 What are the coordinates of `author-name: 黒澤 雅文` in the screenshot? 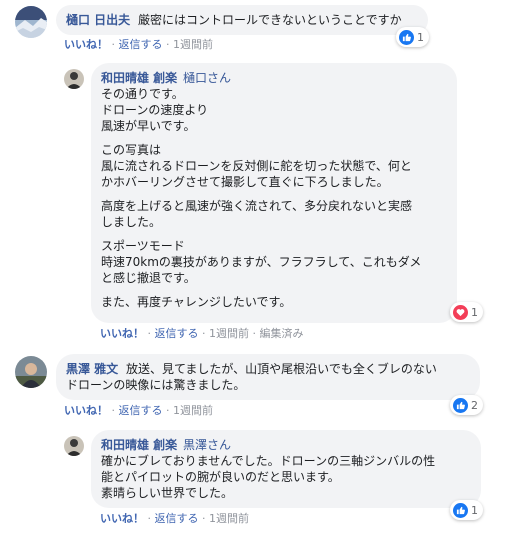 It's located at (92, 369).